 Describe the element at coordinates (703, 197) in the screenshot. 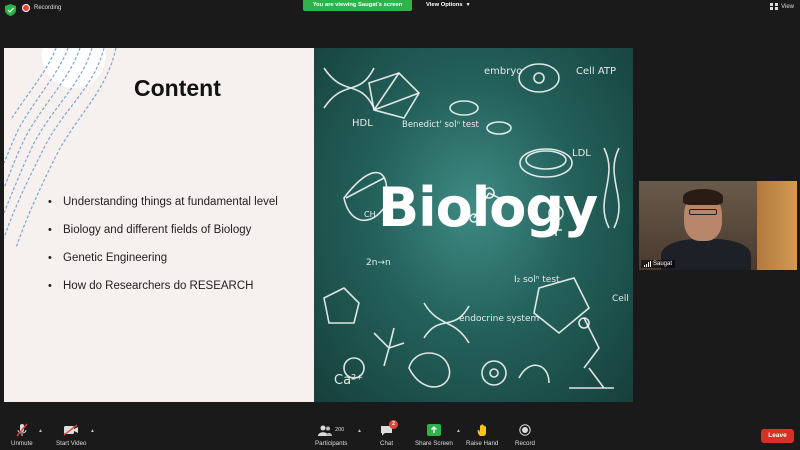

I see `participant-hair` at that location.